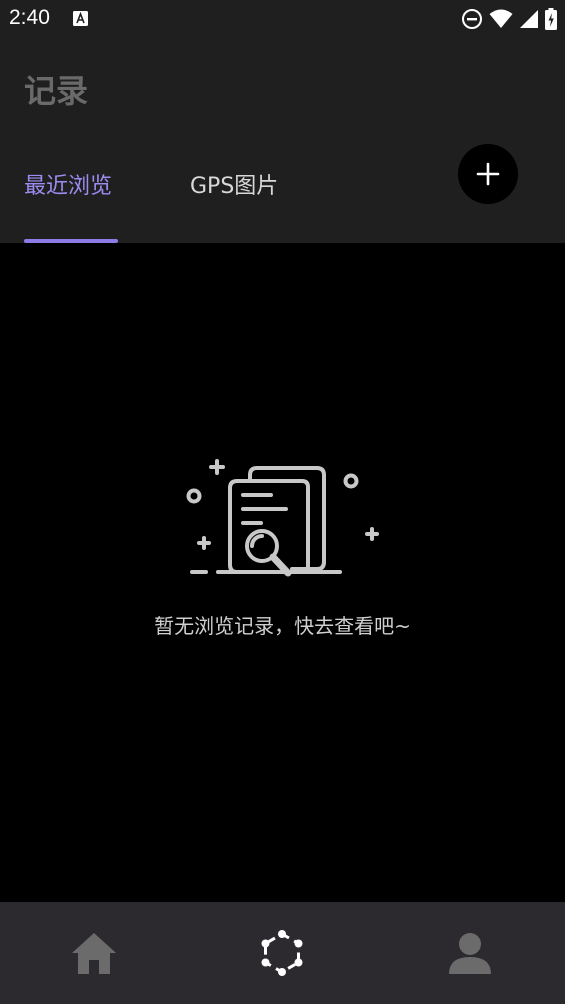 This screenshot has width=565, height=1004. What do you see at coordinates (529, 19) in the screenshot?
I see `signal-icon` at bounding box center [529, 19].